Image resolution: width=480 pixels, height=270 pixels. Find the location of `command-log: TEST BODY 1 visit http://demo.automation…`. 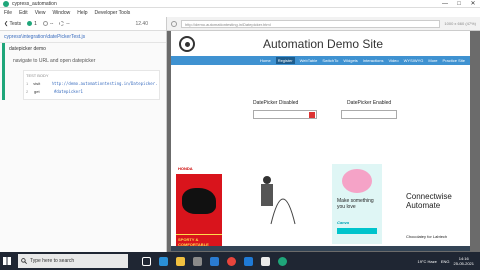

command-log: TEST BODY 1 visit http://demo.automation… is located at coordinates (91, 85).